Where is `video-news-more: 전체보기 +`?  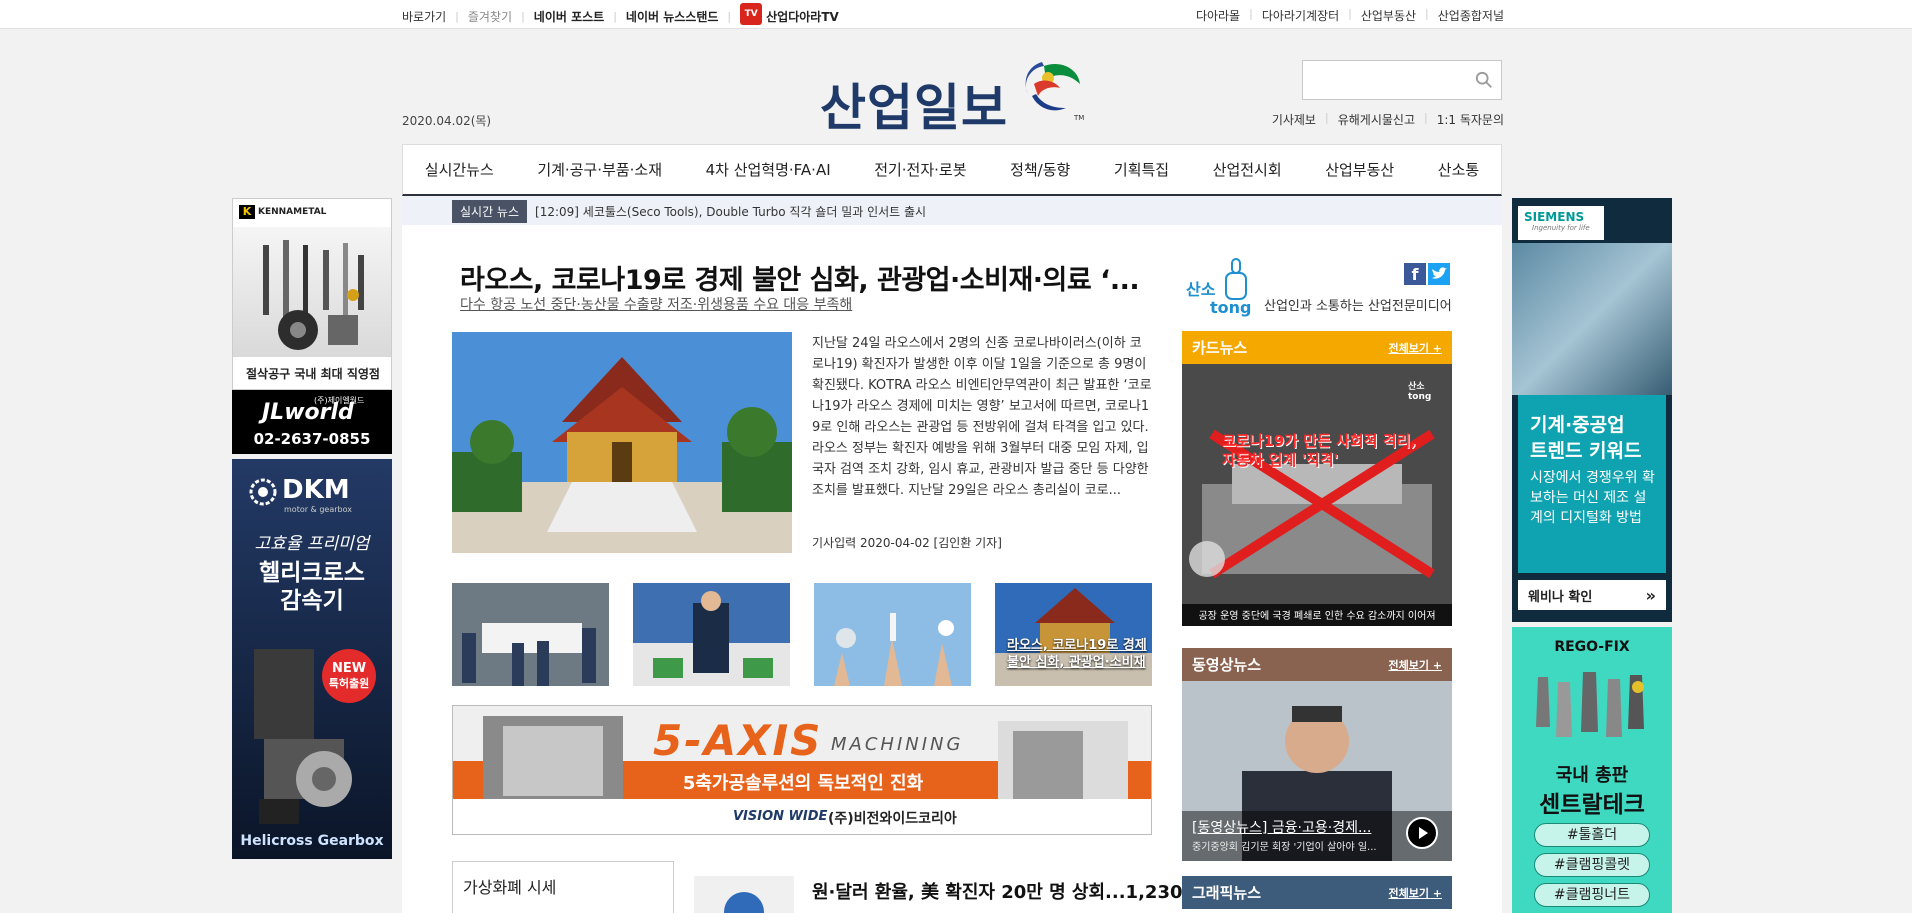 video-news-more: 전체보기 + is located at coordinates (1415, 665).